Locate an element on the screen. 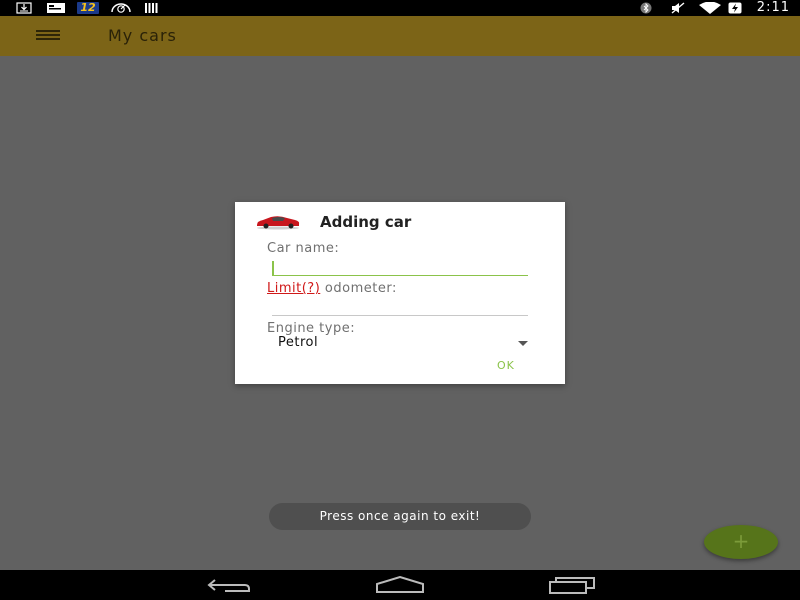  add-car-fab: + is located at coordinates (741, 542).